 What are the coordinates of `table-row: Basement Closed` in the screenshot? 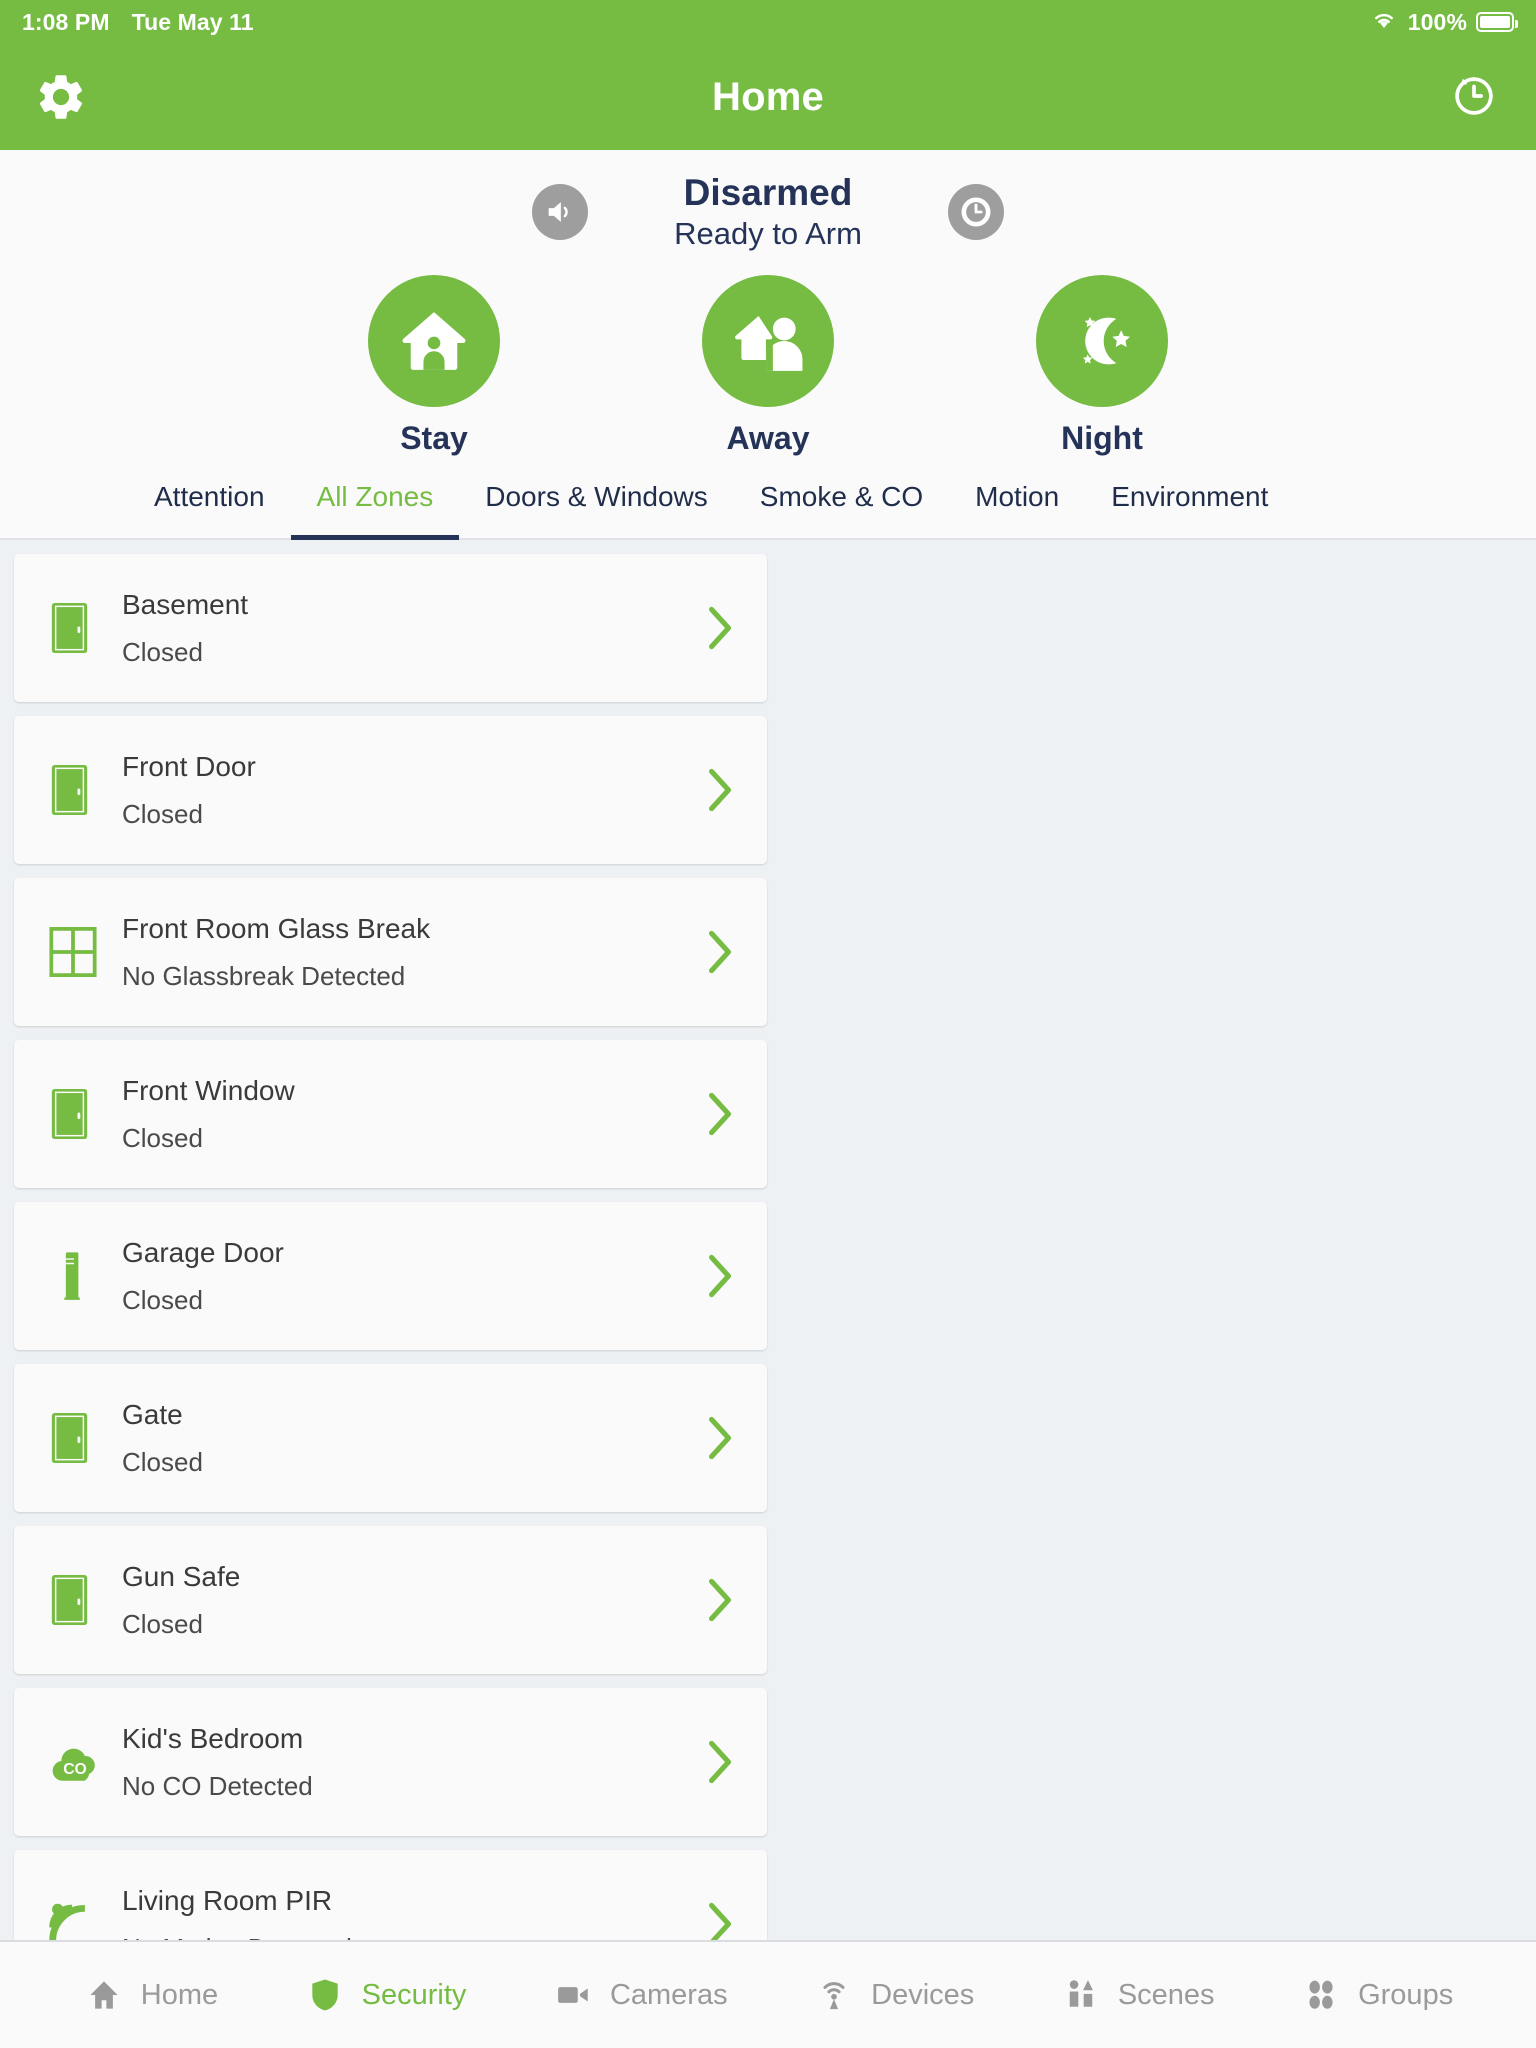 It's located at (390, 627).